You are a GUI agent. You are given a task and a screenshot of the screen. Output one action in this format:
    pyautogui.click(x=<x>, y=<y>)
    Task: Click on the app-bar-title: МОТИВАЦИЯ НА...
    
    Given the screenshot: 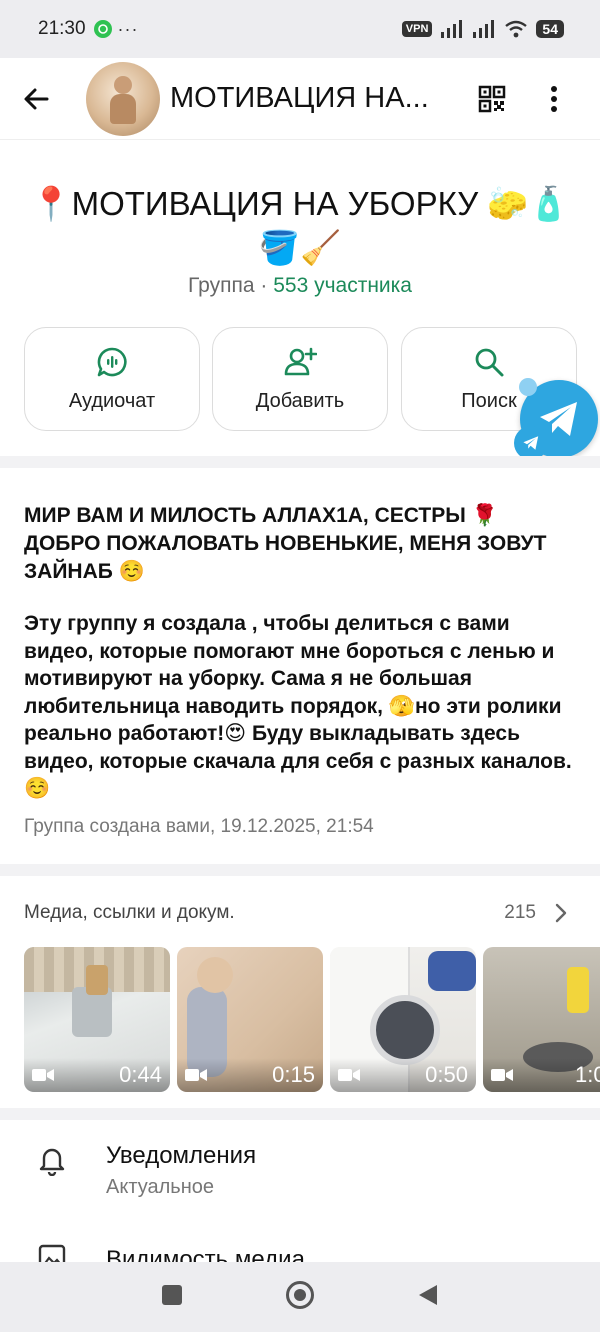 What is the action you would take?
    pyautogui.click(x=315, y=98)
    